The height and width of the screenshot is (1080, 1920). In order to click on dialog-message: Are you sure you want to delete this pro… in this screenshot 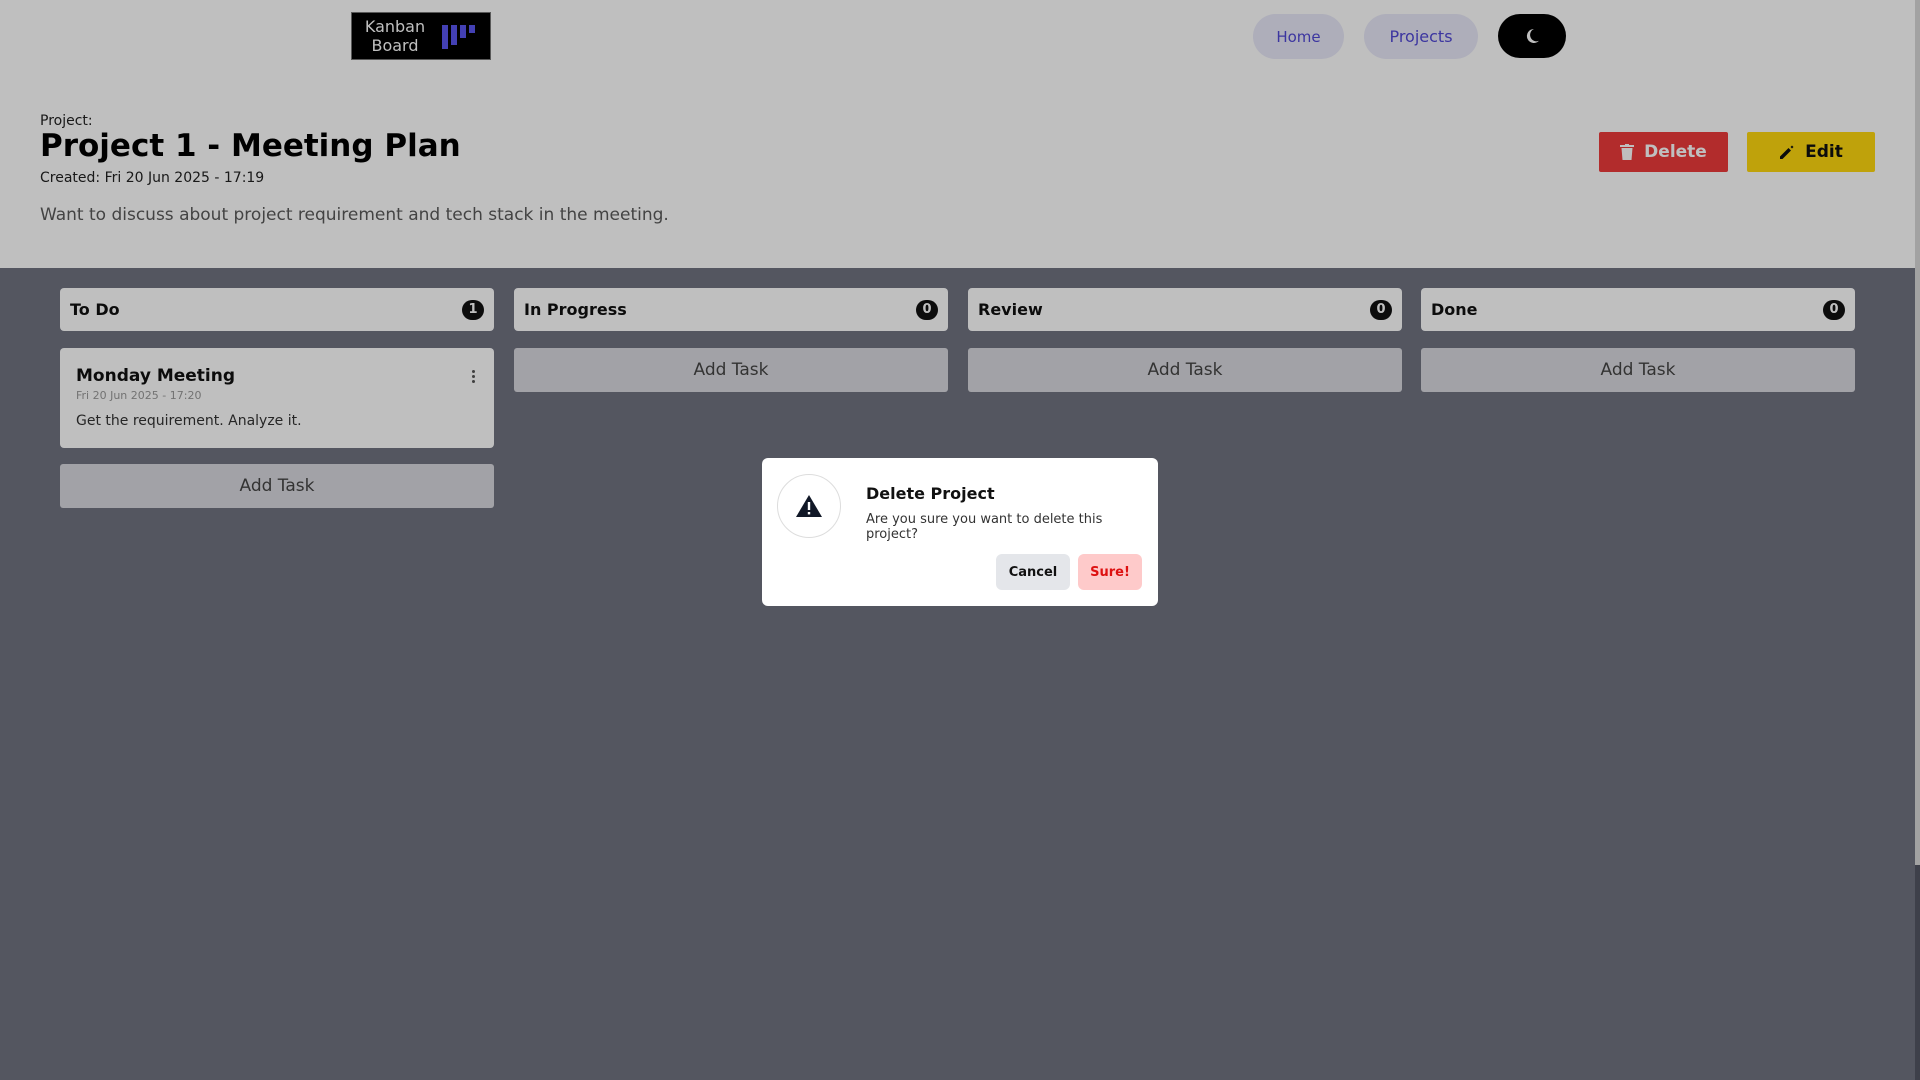, I will do `click(984, 527)`.